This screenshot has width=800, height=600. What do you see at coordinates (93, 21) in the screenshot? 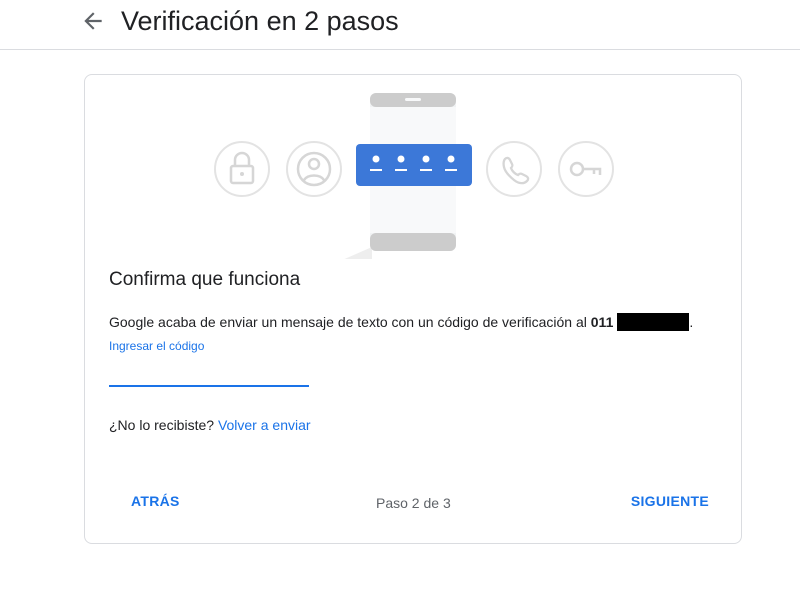
I see `arrow-back-icon` at bounding box center [93, 21].